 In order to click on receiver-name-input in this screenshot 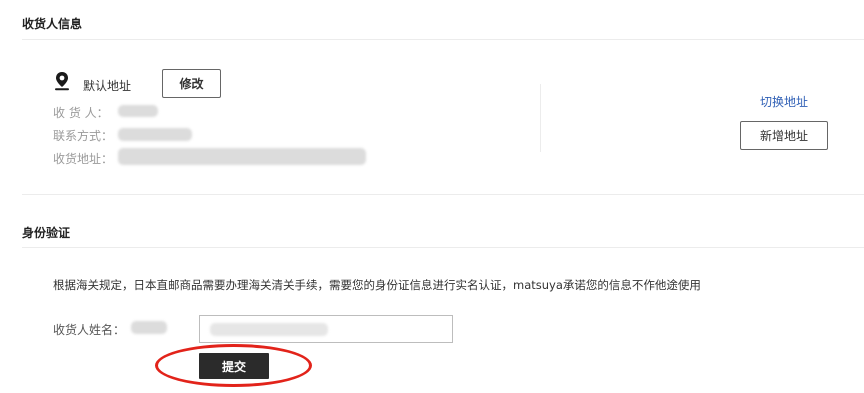, I will do `click(326, 329)`.